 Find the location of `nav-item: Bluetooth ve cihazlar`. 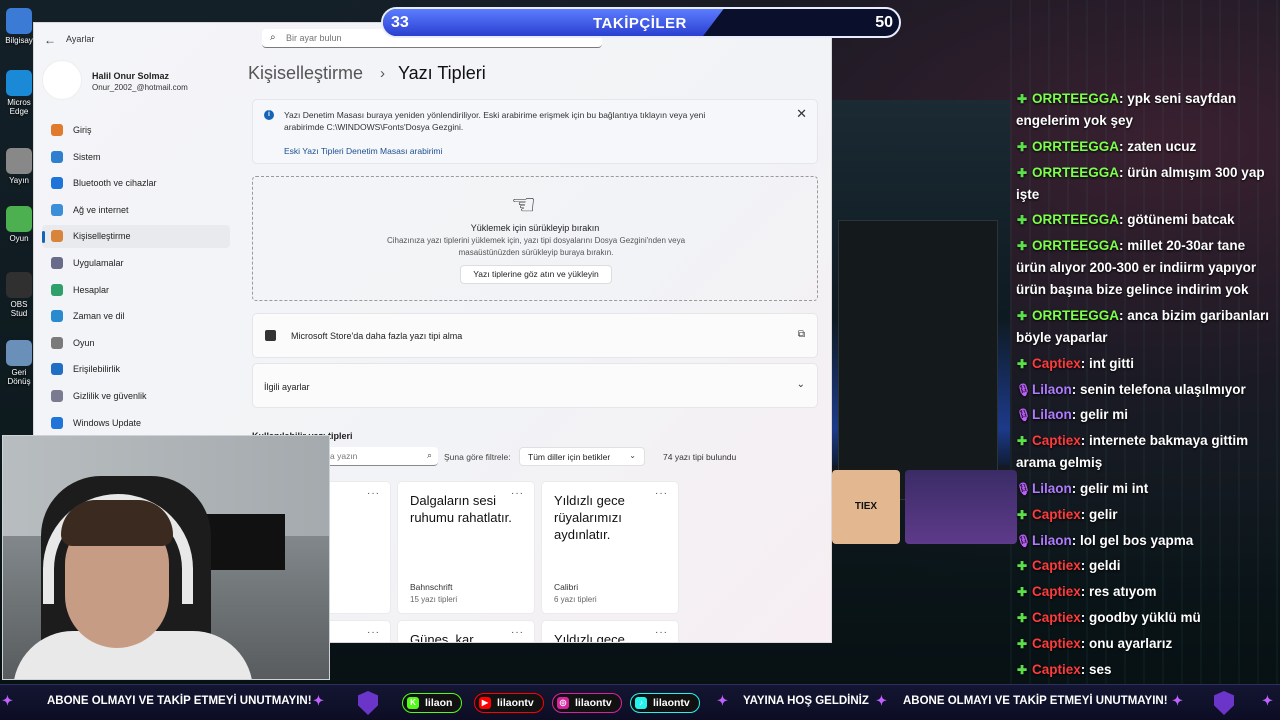

nav-item: Bluetooth ve cihazlar is located at coordinates (136, 183).